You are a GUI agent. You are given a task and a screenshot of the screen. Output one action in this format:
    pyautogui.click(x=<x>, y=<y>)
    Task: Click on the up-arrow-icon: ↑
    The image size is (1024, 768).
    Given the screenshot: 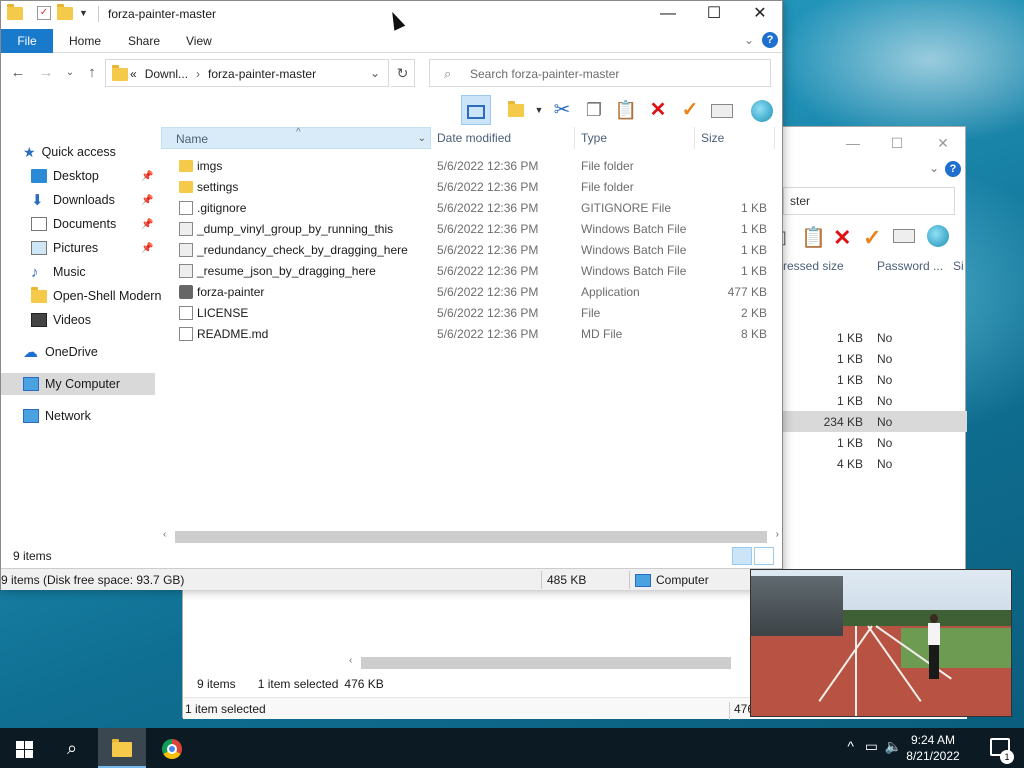 What is the action you would take?
    pyautogui.click(x=92, y=73)
    